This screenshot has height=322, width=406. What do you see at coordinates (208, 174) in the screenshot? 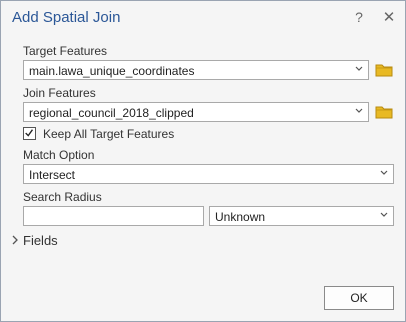
I see `match-option-combo: Intersect` at bounding box center [208, 174].